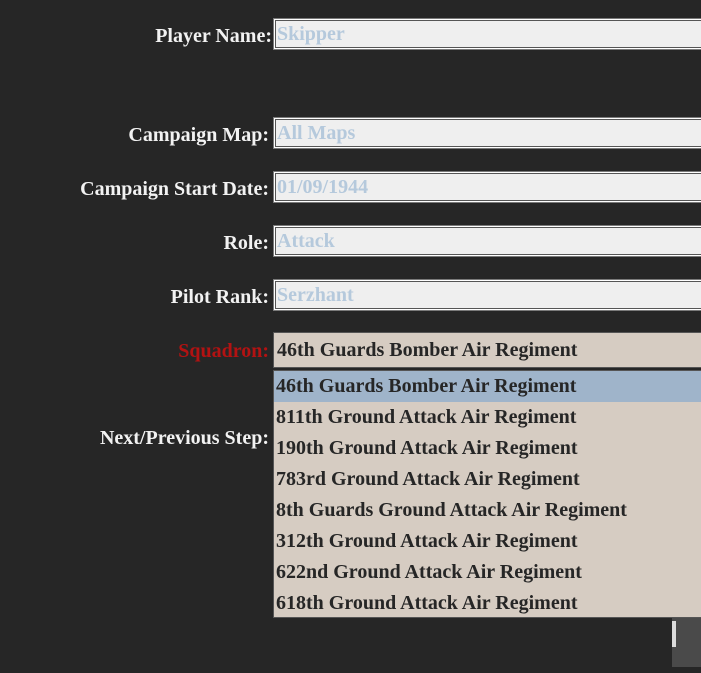 The height and width of the screenshot is (673, 701). I want to click on campaign-start-date-field: 01/09/1944, so click(487, 187).